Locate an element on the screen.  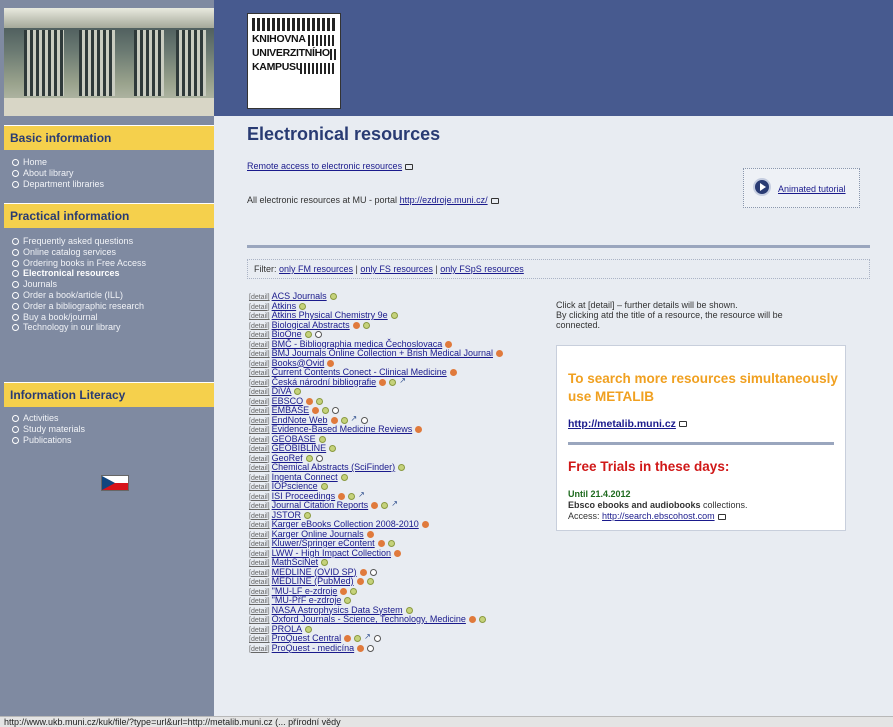
play-icon is located at coordinates (762, 187).